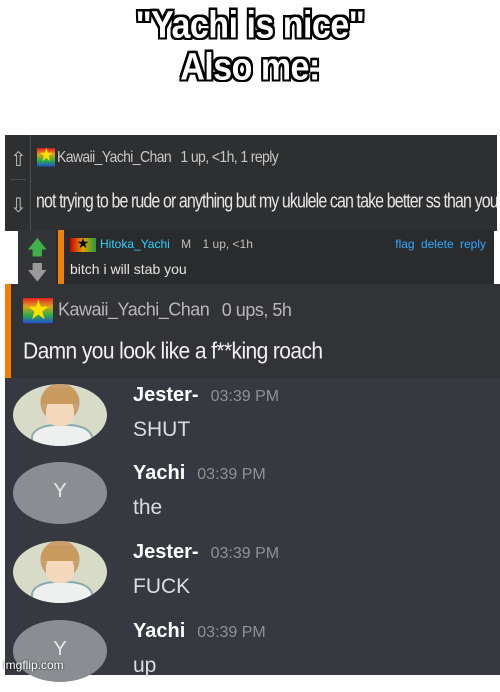 Image resolution: width=500 pixels, height=692 pixels. Describe the element at coordinates (404, 244) in the screenshot. I see `flag-link: flag` at that location.